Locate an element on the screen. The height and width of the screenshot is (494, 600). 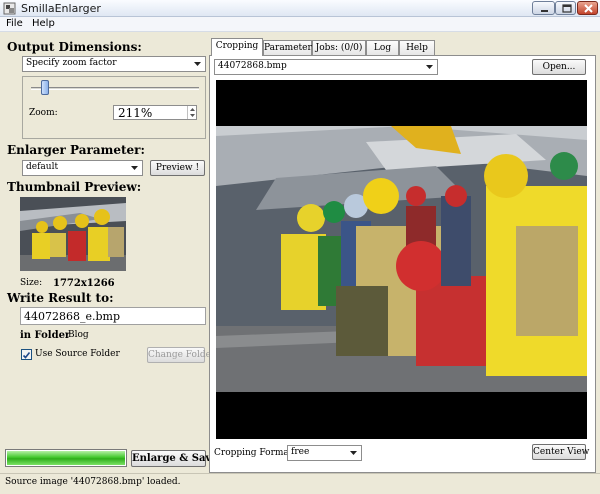
zoom-value: 211% is located at coordinates (135, 113).